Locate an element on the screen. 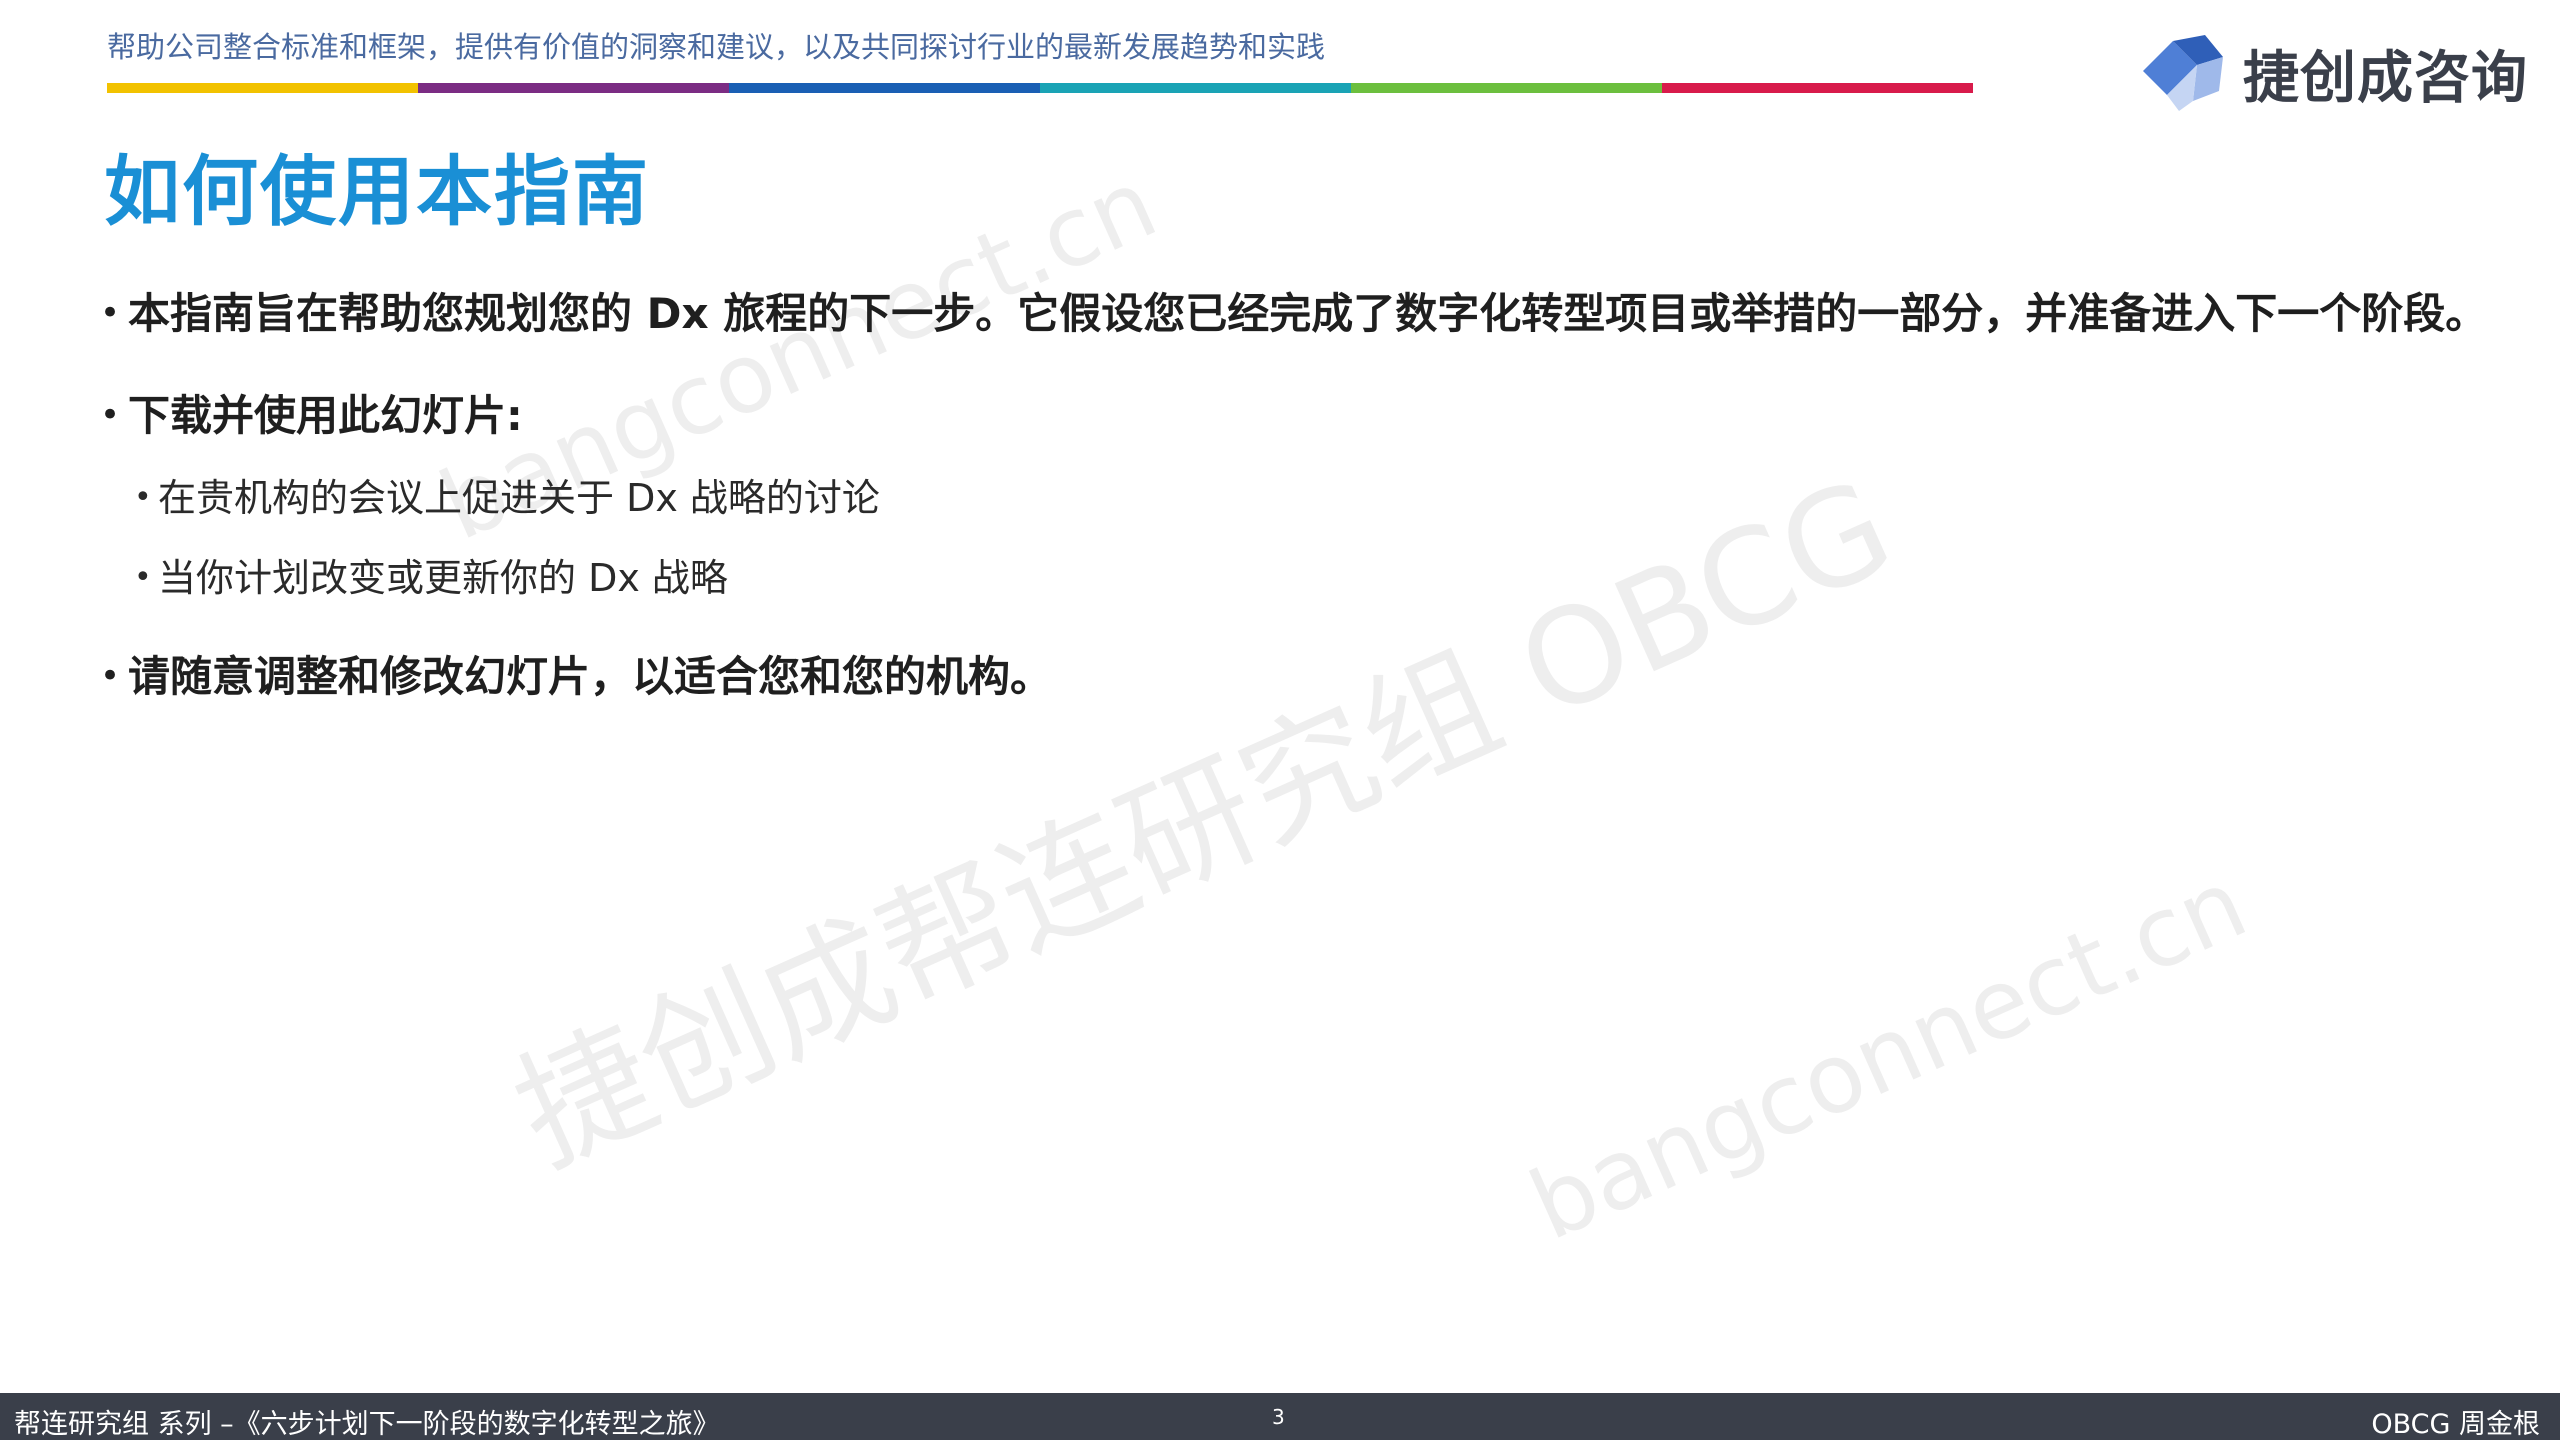  logo-text: 捷创成咨询 is located at coordinates (2385, 78).